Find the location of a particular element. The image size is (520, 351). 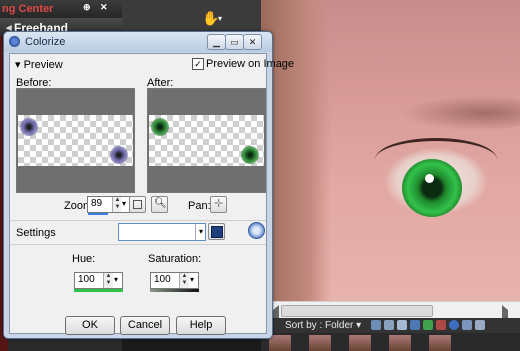

hue-label: Hue: is located at coordinates (84, 259).